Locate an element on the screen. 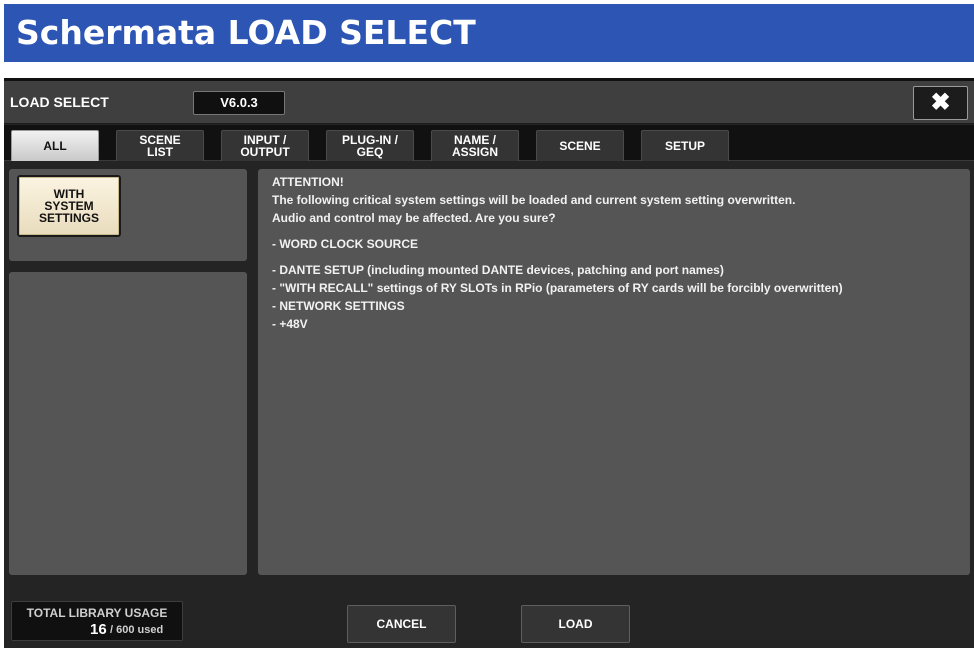  library-usage-indicator: TOTAL LIBRARY USAGE 16 / 600 used is located at coordinates (97, 621).